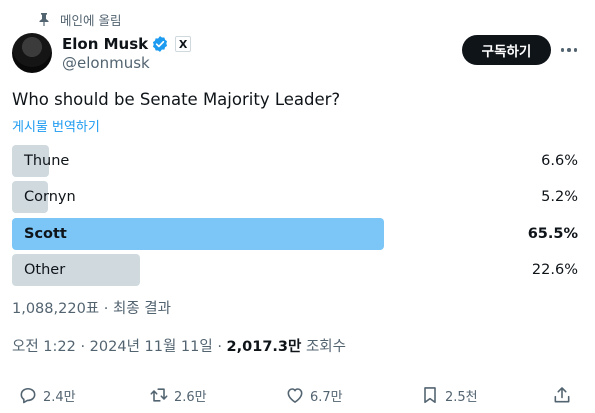  I want to click on view-label: 조회수, so click(323, 347).